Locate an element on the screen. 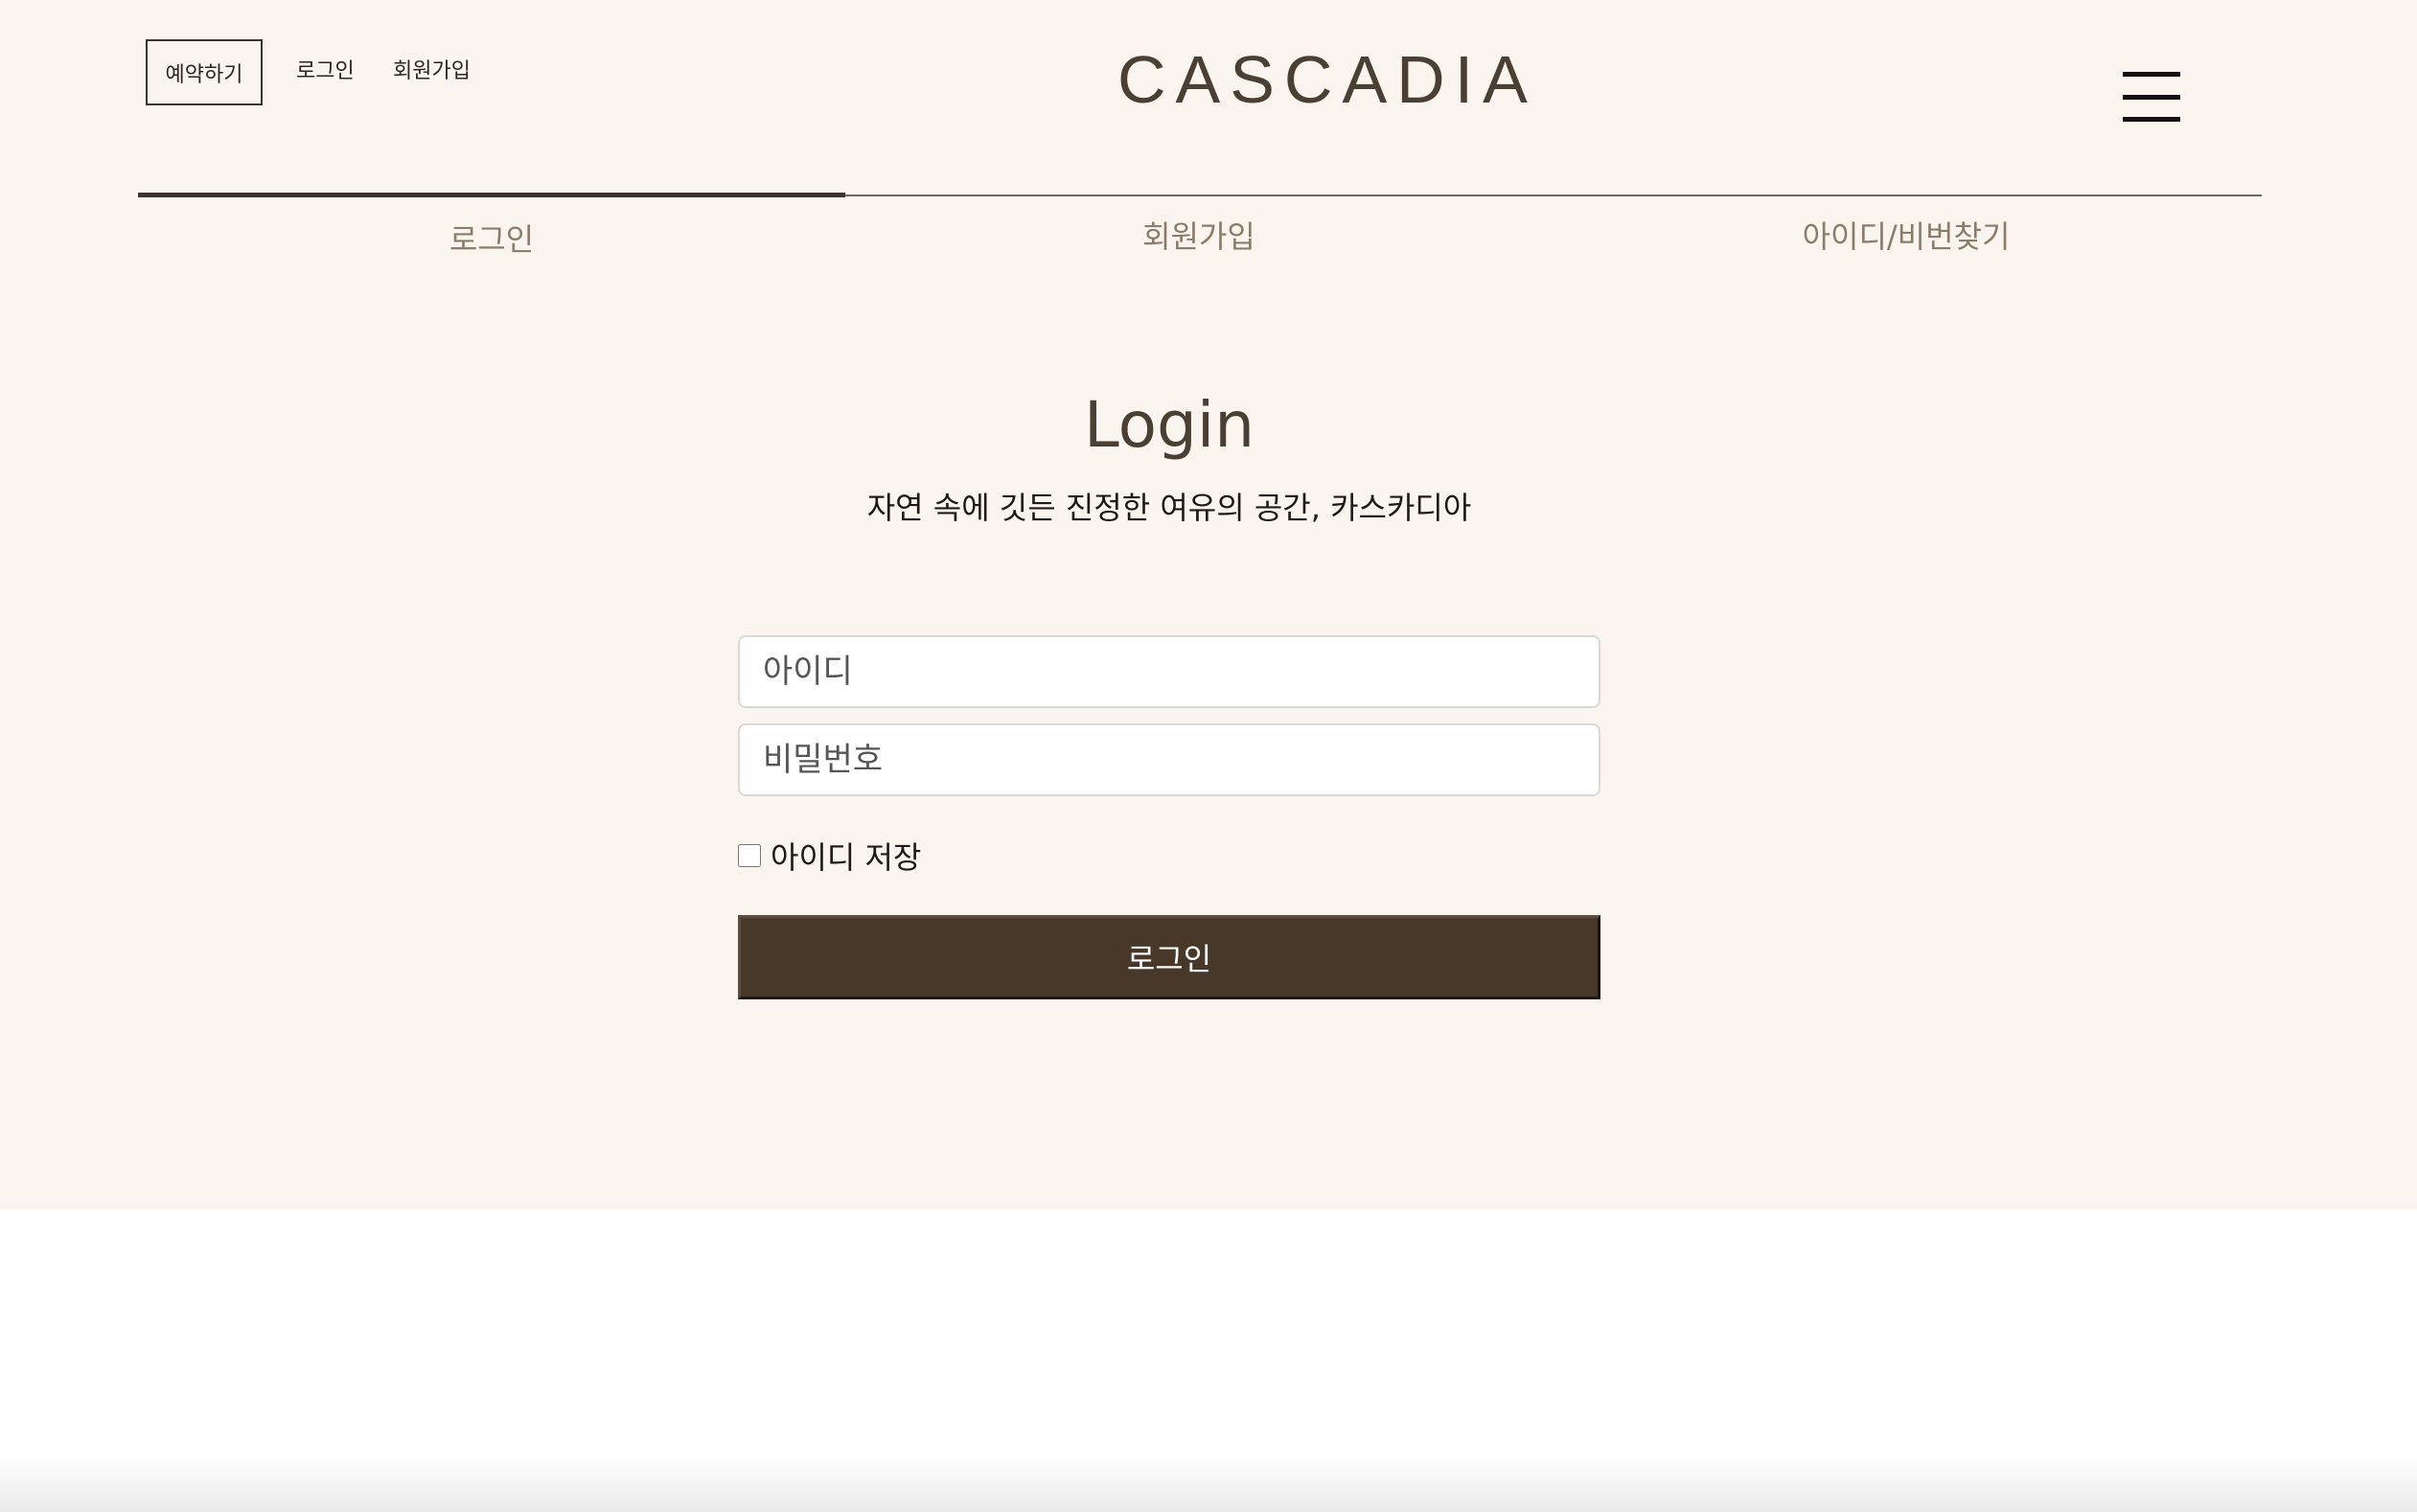  id-input is located at coordinates (1169, 671).